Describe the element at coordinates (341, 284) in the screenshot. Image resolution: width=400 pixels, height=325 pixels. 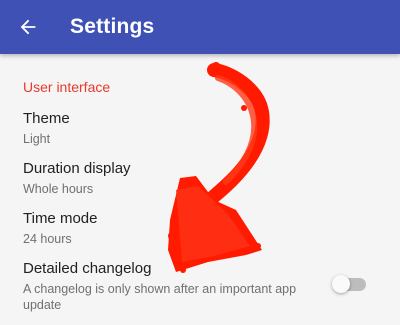
I see `switch-thumb` at that location.